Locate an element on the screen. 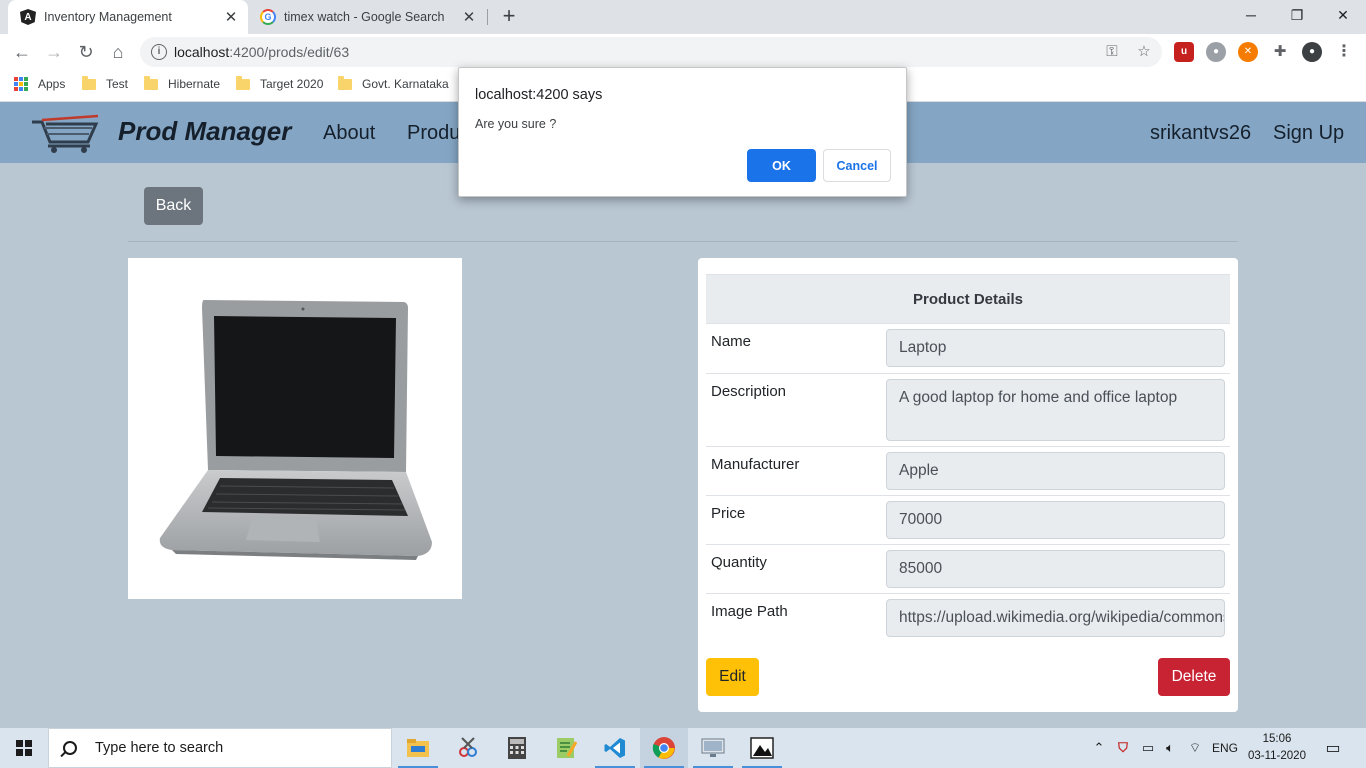 This screenshot has width=1366, height=768. product-image is located at coordinates (295, 428).